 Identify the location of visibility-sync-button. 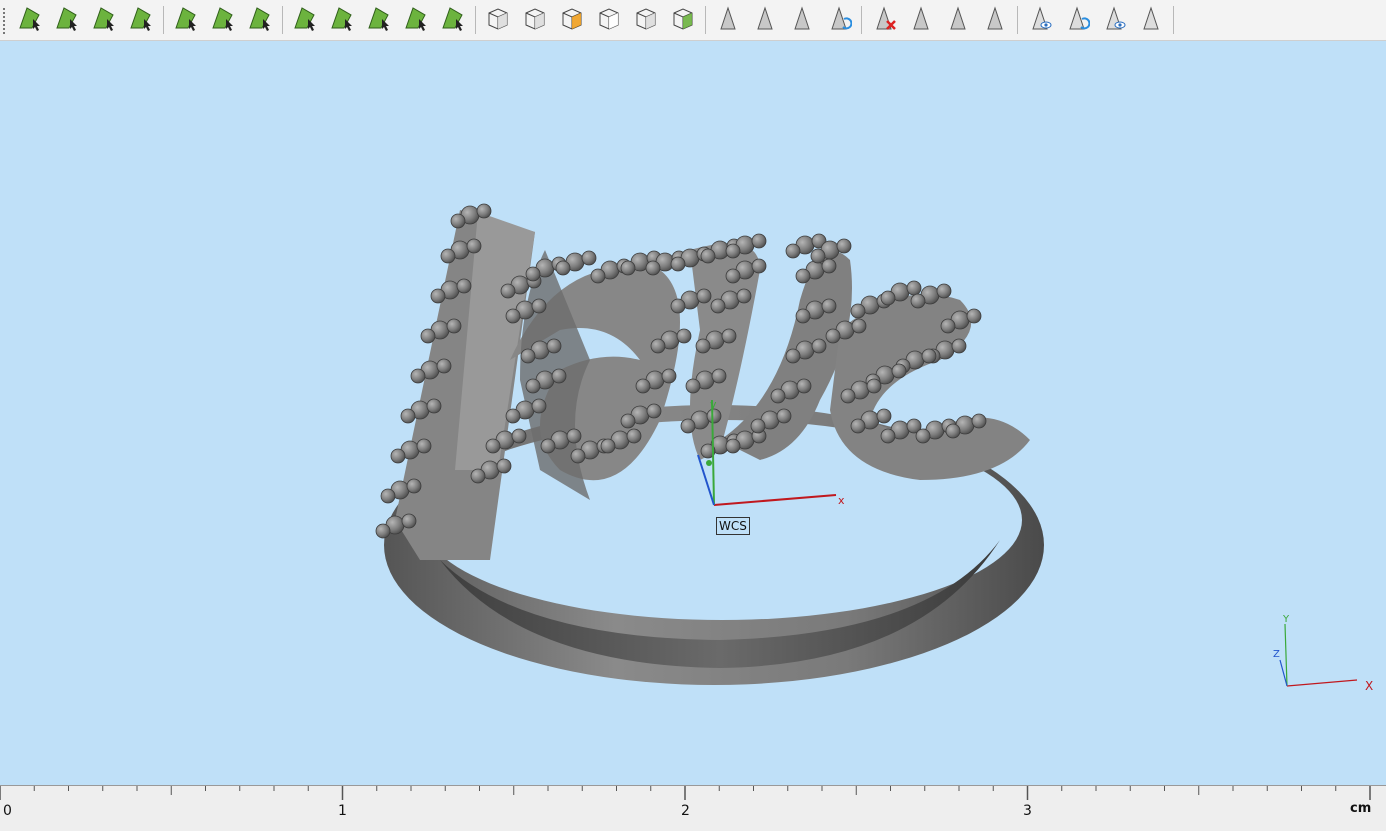
(1076, 20).